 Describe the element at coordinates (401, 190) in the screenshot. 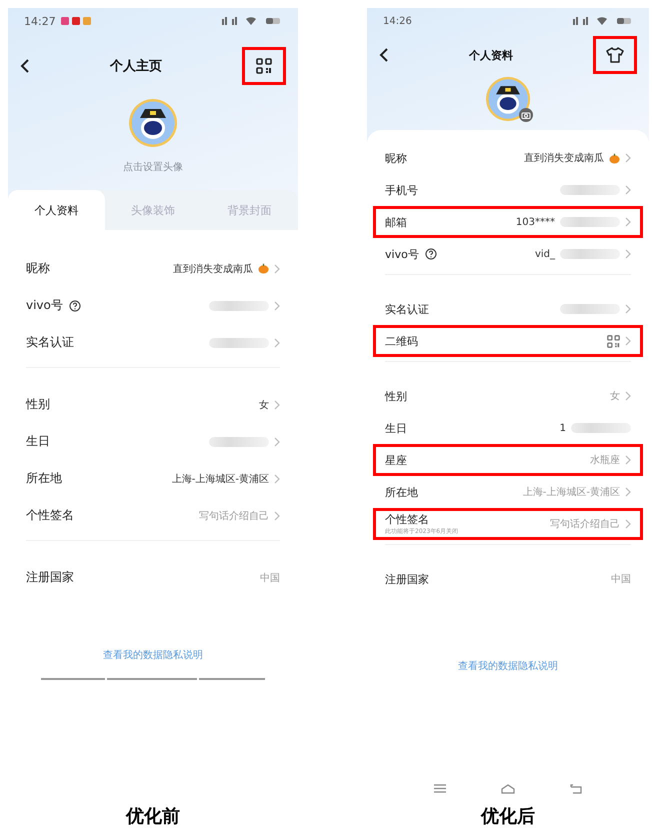

I see `row-label: 手机号` at that location.